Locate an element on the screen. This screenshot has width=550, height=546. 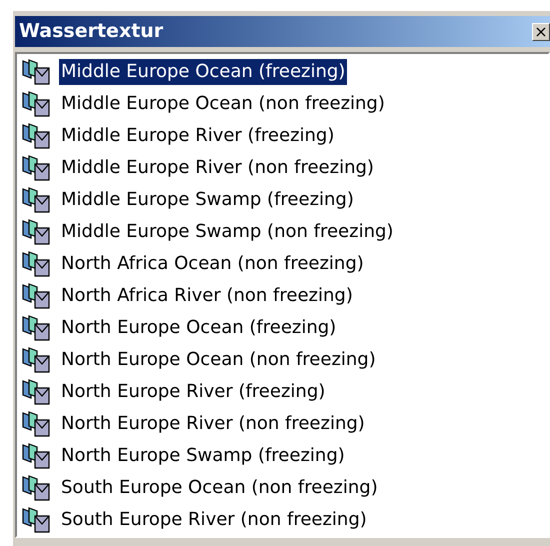
list-item: Middle Europe Swamp (freezing) is located at coordinates (207, 200).